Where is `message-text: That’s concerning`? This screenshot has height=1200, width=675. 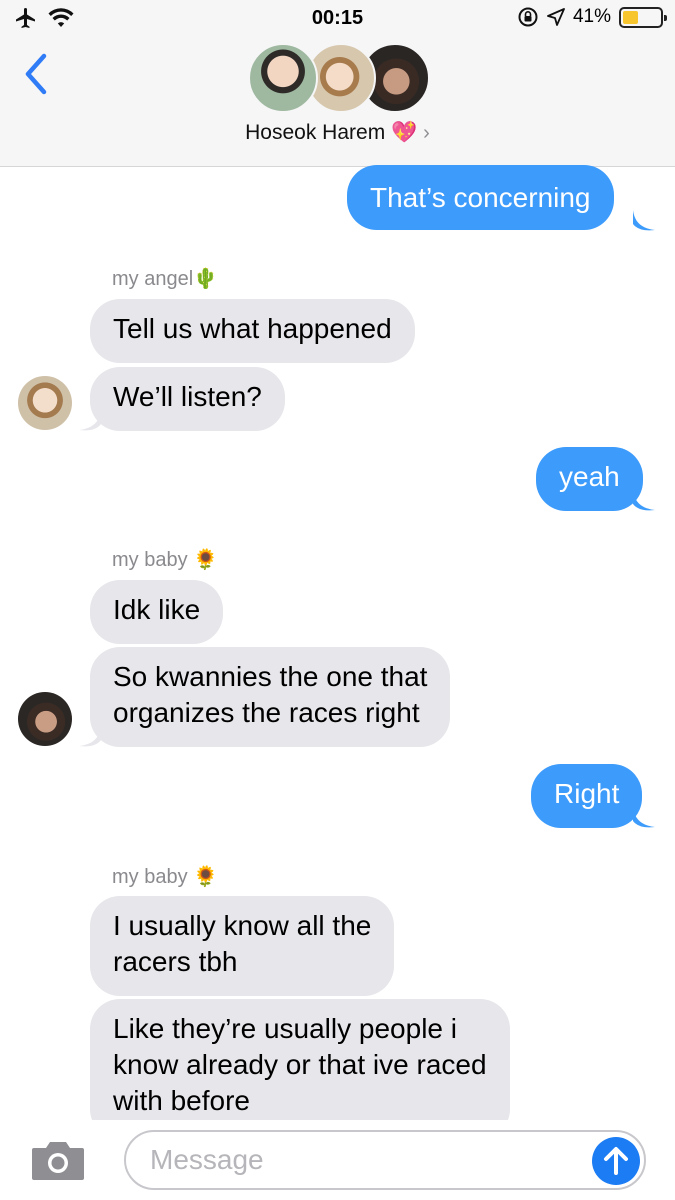 message-text: That’s concerning is located at coordinates (480, 197).